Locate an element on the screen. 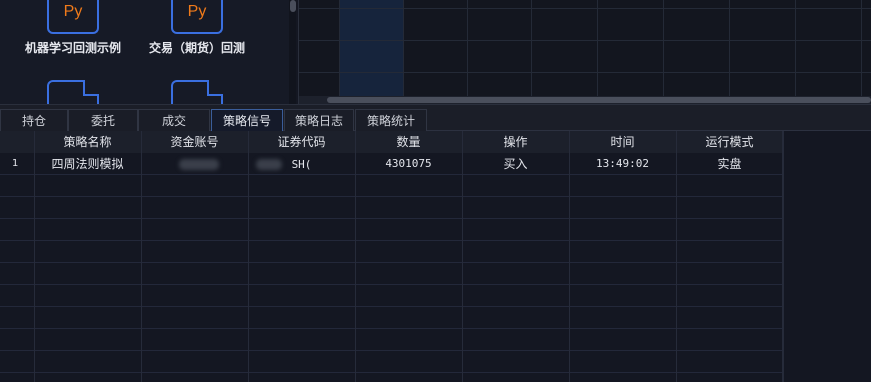 Image resolution: width=871 pixels, height=382 pixels. tab-positions: 持仓 is located at coordinates (34, 120).